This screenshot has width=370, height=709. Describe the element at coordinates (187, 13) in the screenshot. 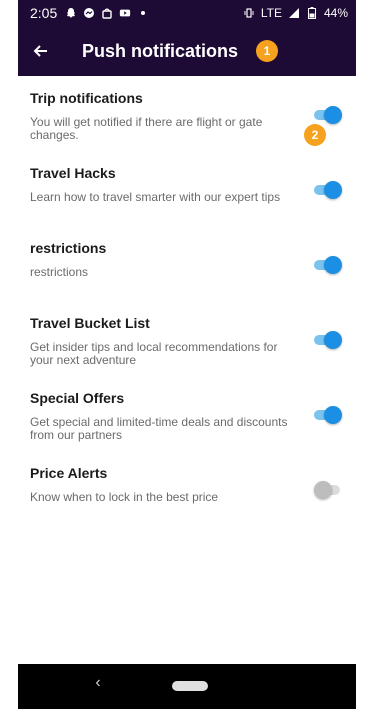

I see `status-bar: 2:05 LTE 44%` at that location.